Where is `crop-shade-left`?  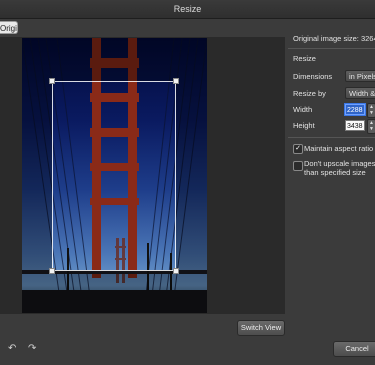 crop-shade-left is located at coordinates (37, 176).